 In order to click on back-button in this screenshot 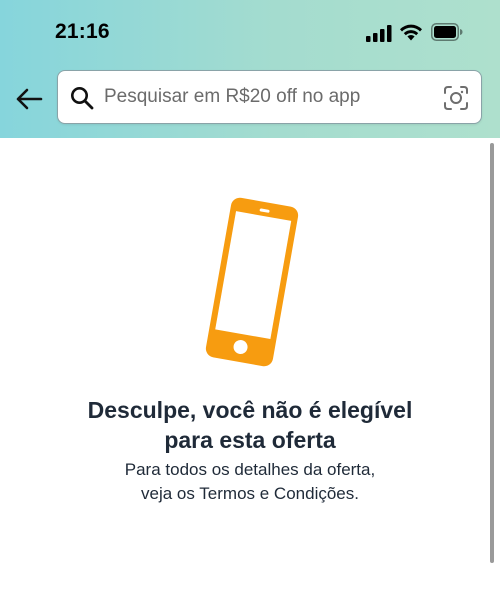, I will do `click(29, 99)`.